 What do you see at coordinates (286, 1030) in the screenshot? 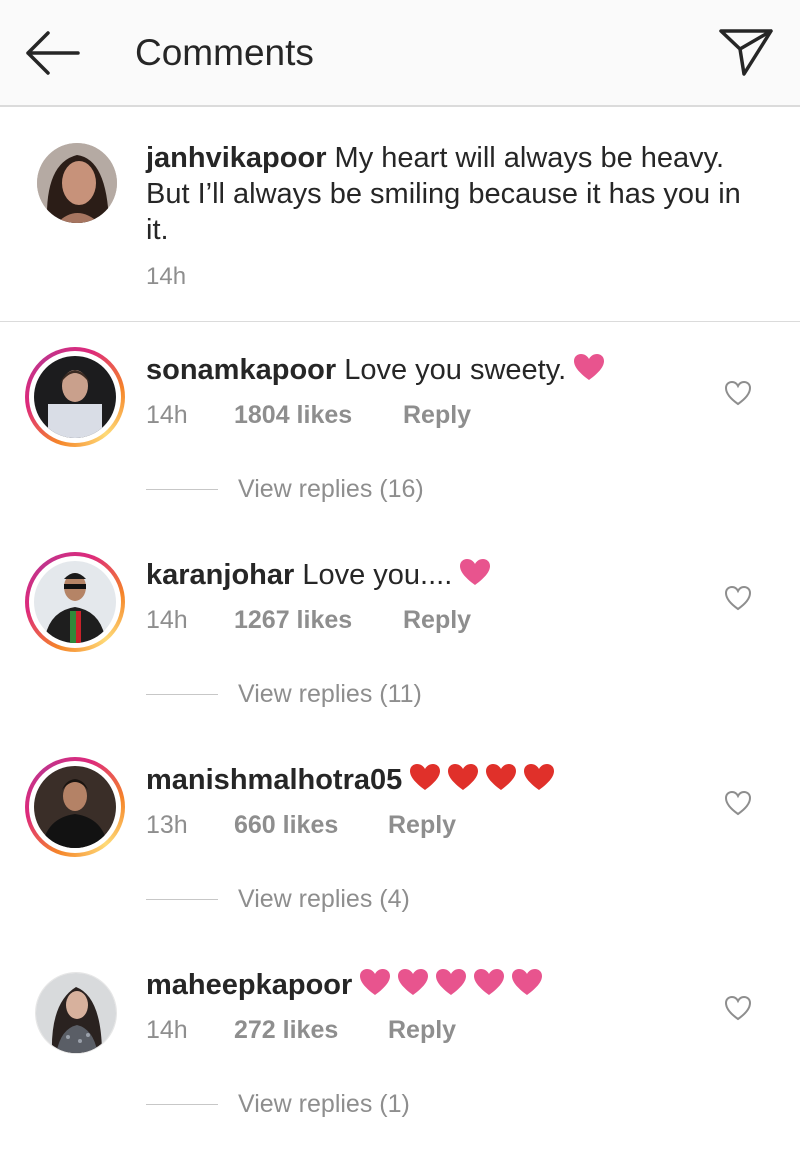
I see `likes-count: 272 likes` at bounding box center [286, 1030].